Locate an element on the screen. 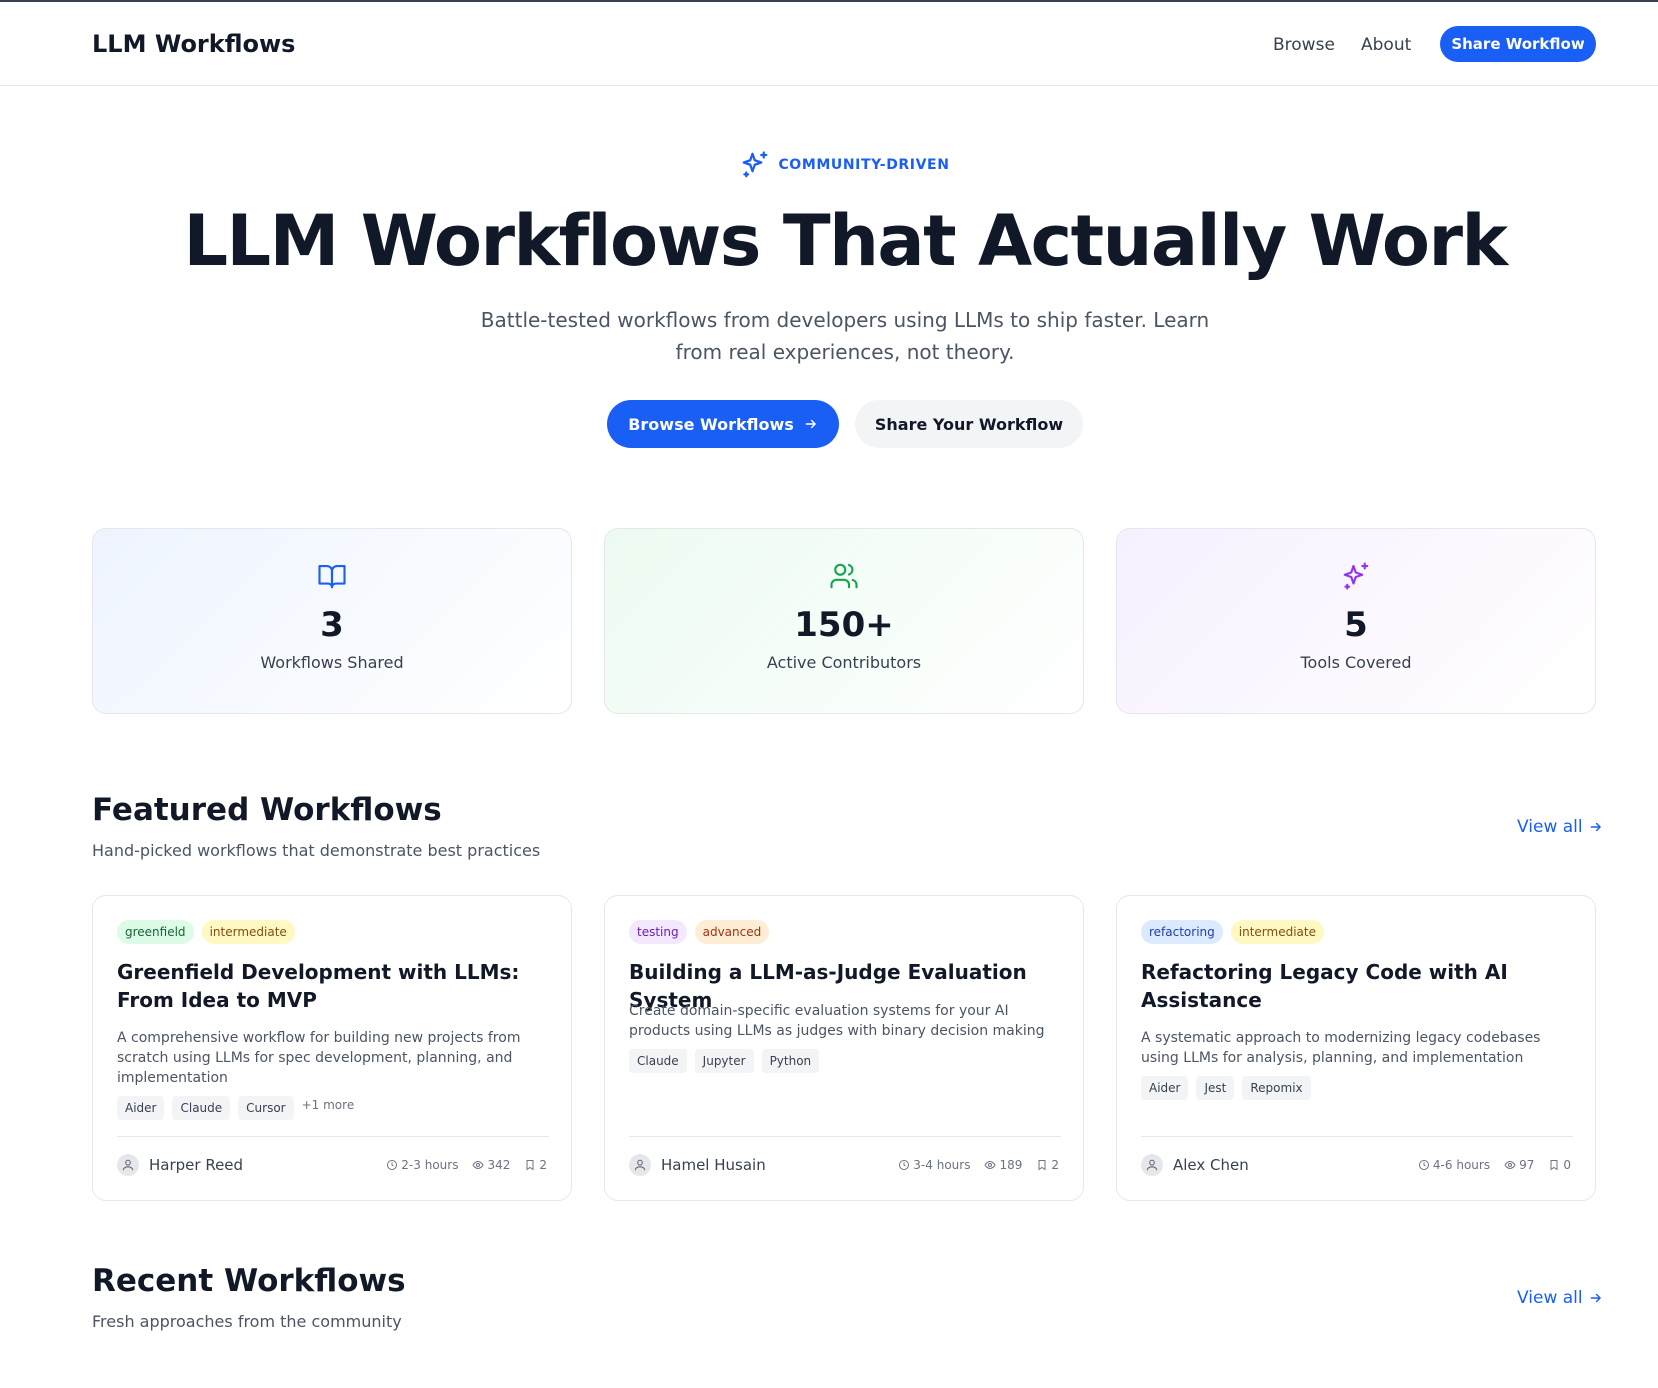  tool-chip: Jupyter is located at coordinates (724, 1061).